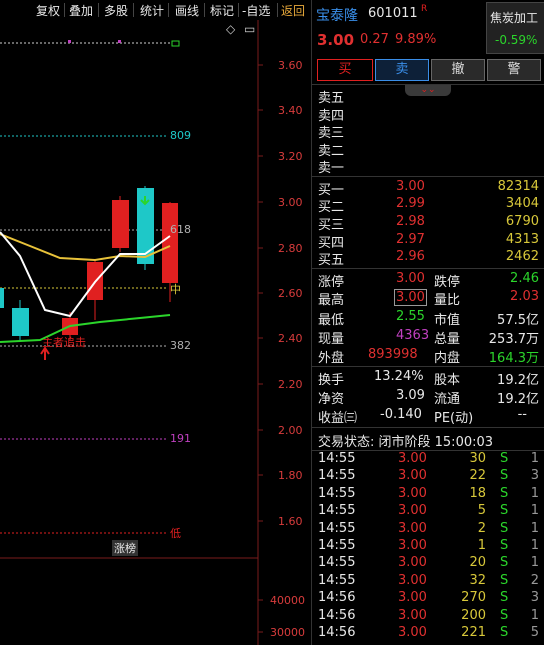 Image resolution: width=544 pixels, height=645 pixels. I want to click on buy-level: 买四 2.97 4313, so click(428, 241).